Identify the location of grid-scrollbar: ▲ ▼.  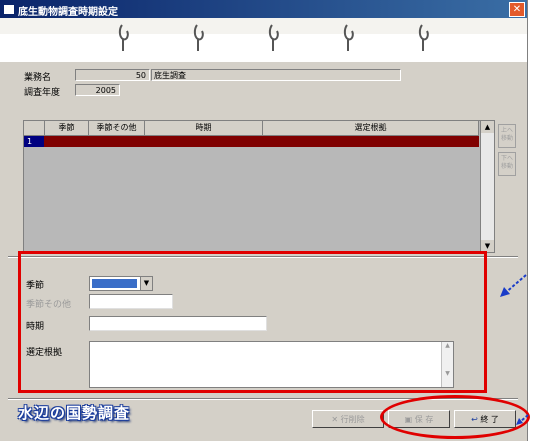
(487, 186).